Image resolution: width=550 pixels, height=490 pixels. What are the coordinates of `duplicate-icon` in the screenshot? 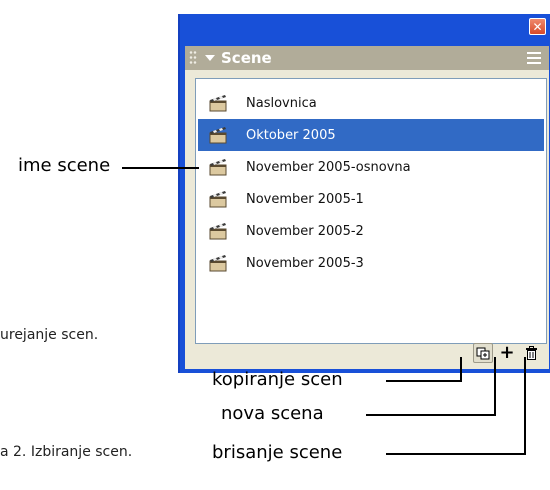 It's located at (483, 353).